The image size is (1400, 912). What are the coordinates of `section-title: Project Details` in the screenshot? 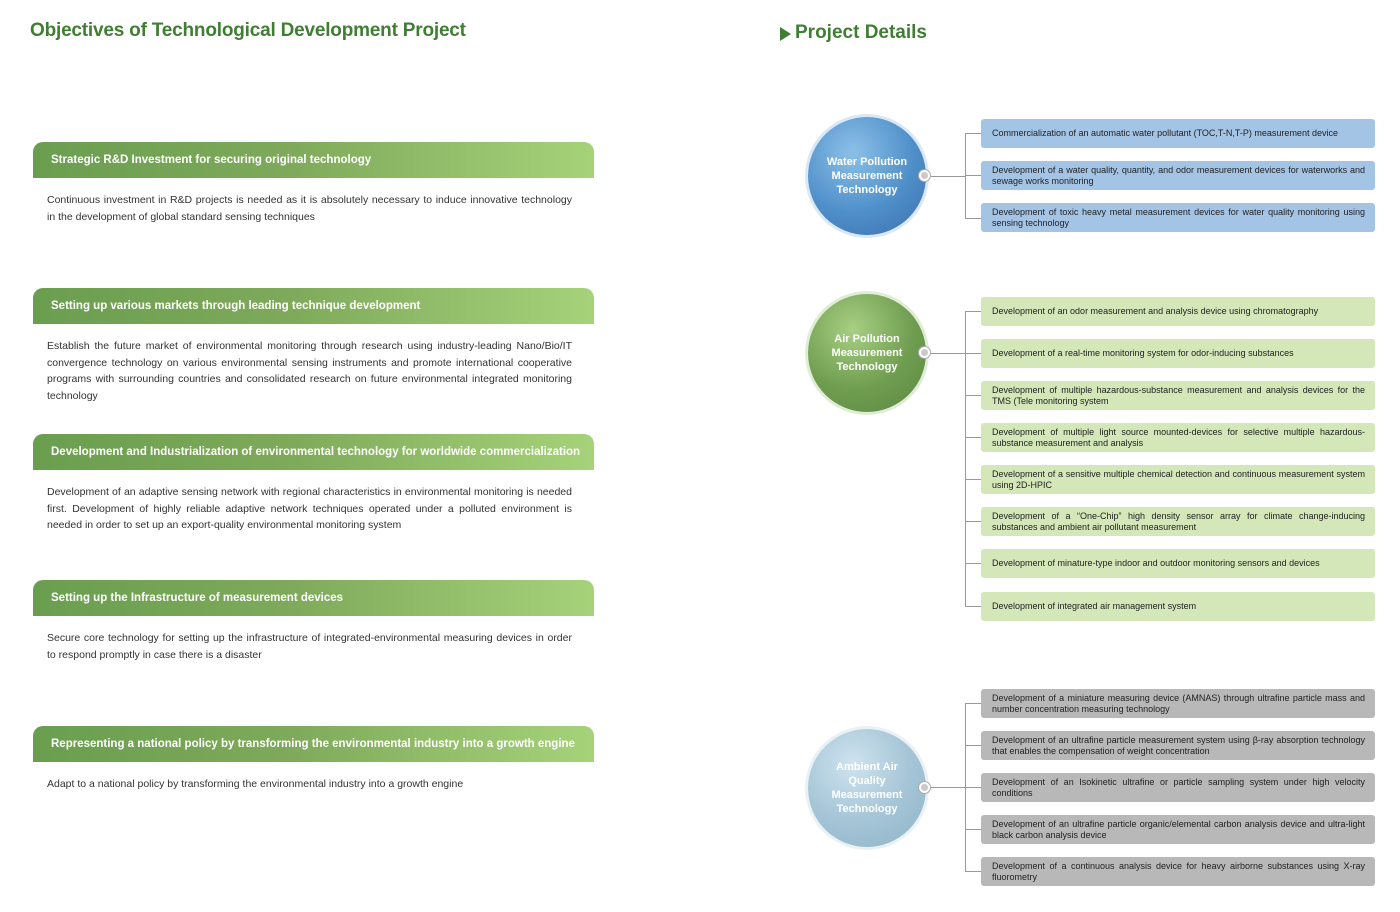 It's located at (853, 33).